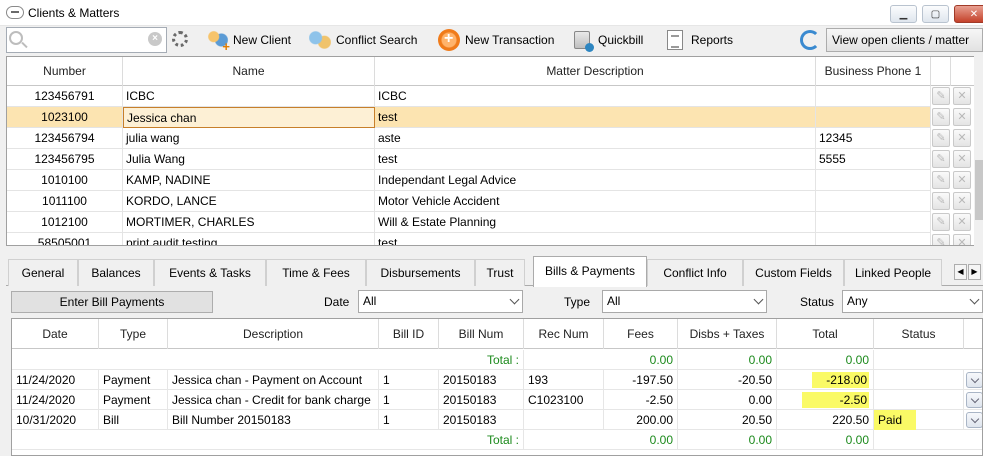 This screenshot has width=983, height=456. I want to click on type-filter-select: All, so click(684, 301).